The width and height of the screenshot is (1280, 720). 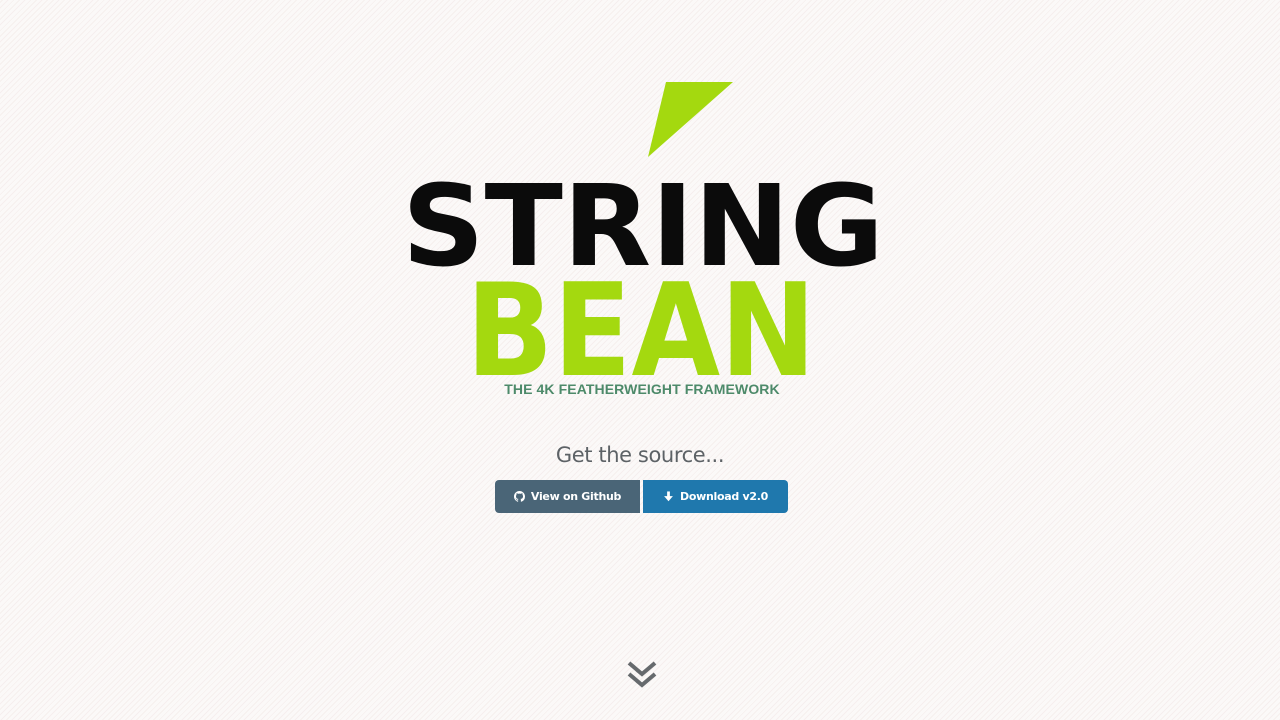 What do you see at coordinates (724, 496) in the screenshot?
I see `download-label: Download v2.0` at bounding box center [724, 496].